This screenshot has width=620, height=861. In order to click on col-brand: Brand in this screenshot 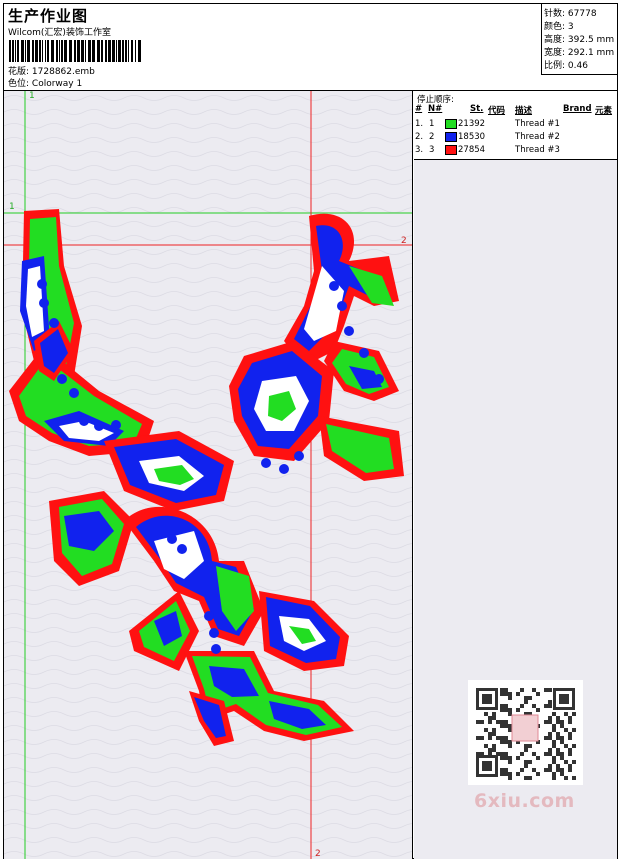, I will do `click(577, 109)`.